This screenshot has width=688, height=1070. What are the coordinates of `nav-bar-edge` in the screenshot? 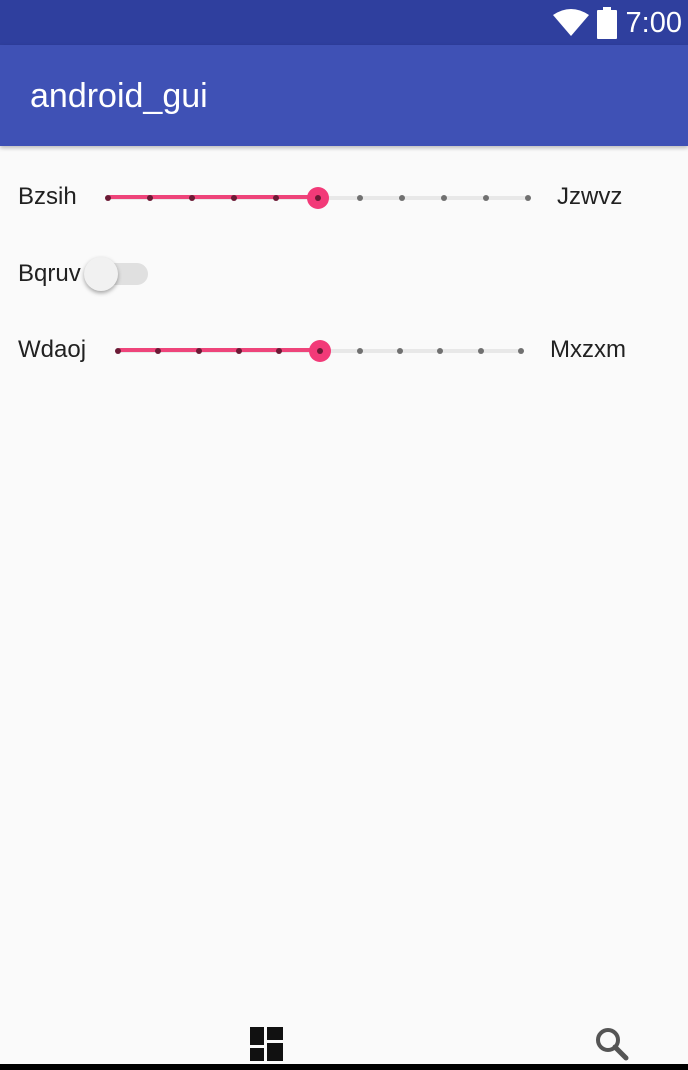 It's located at (344, 1067).